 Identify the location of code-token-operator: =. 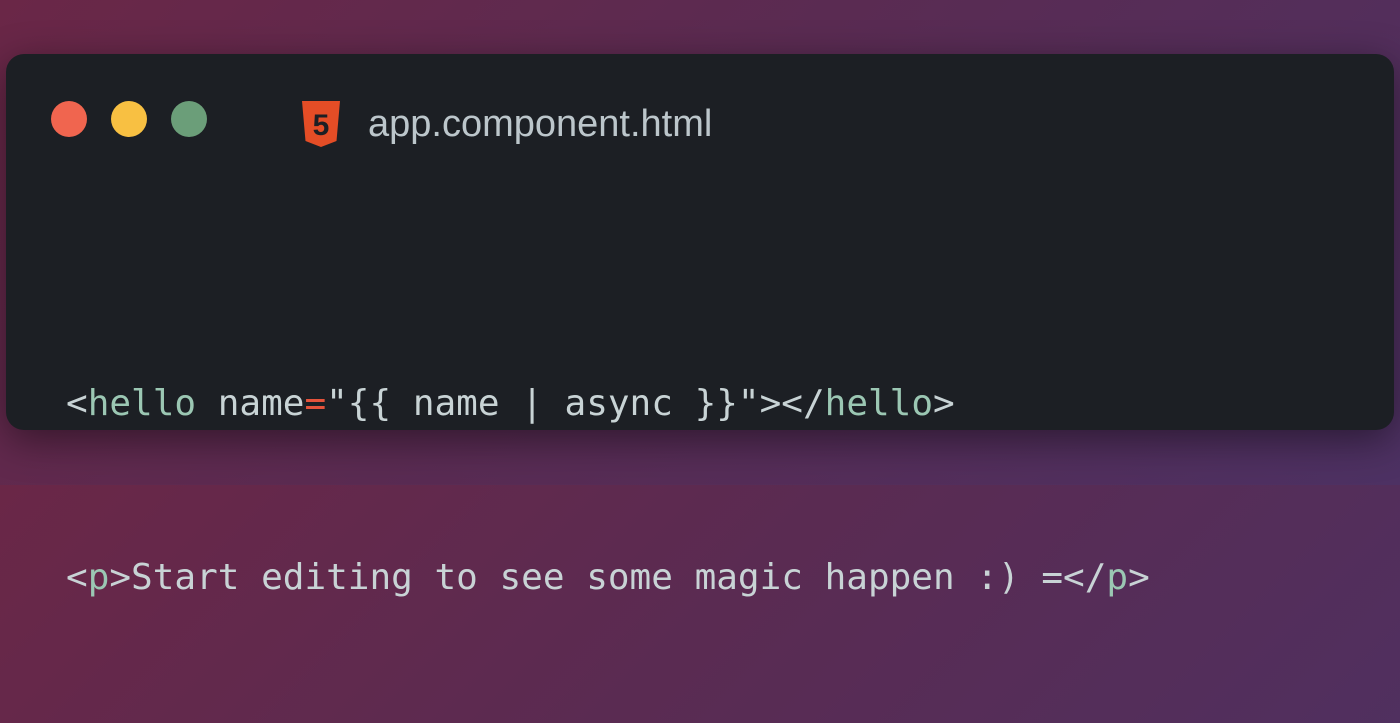
(315, 403).